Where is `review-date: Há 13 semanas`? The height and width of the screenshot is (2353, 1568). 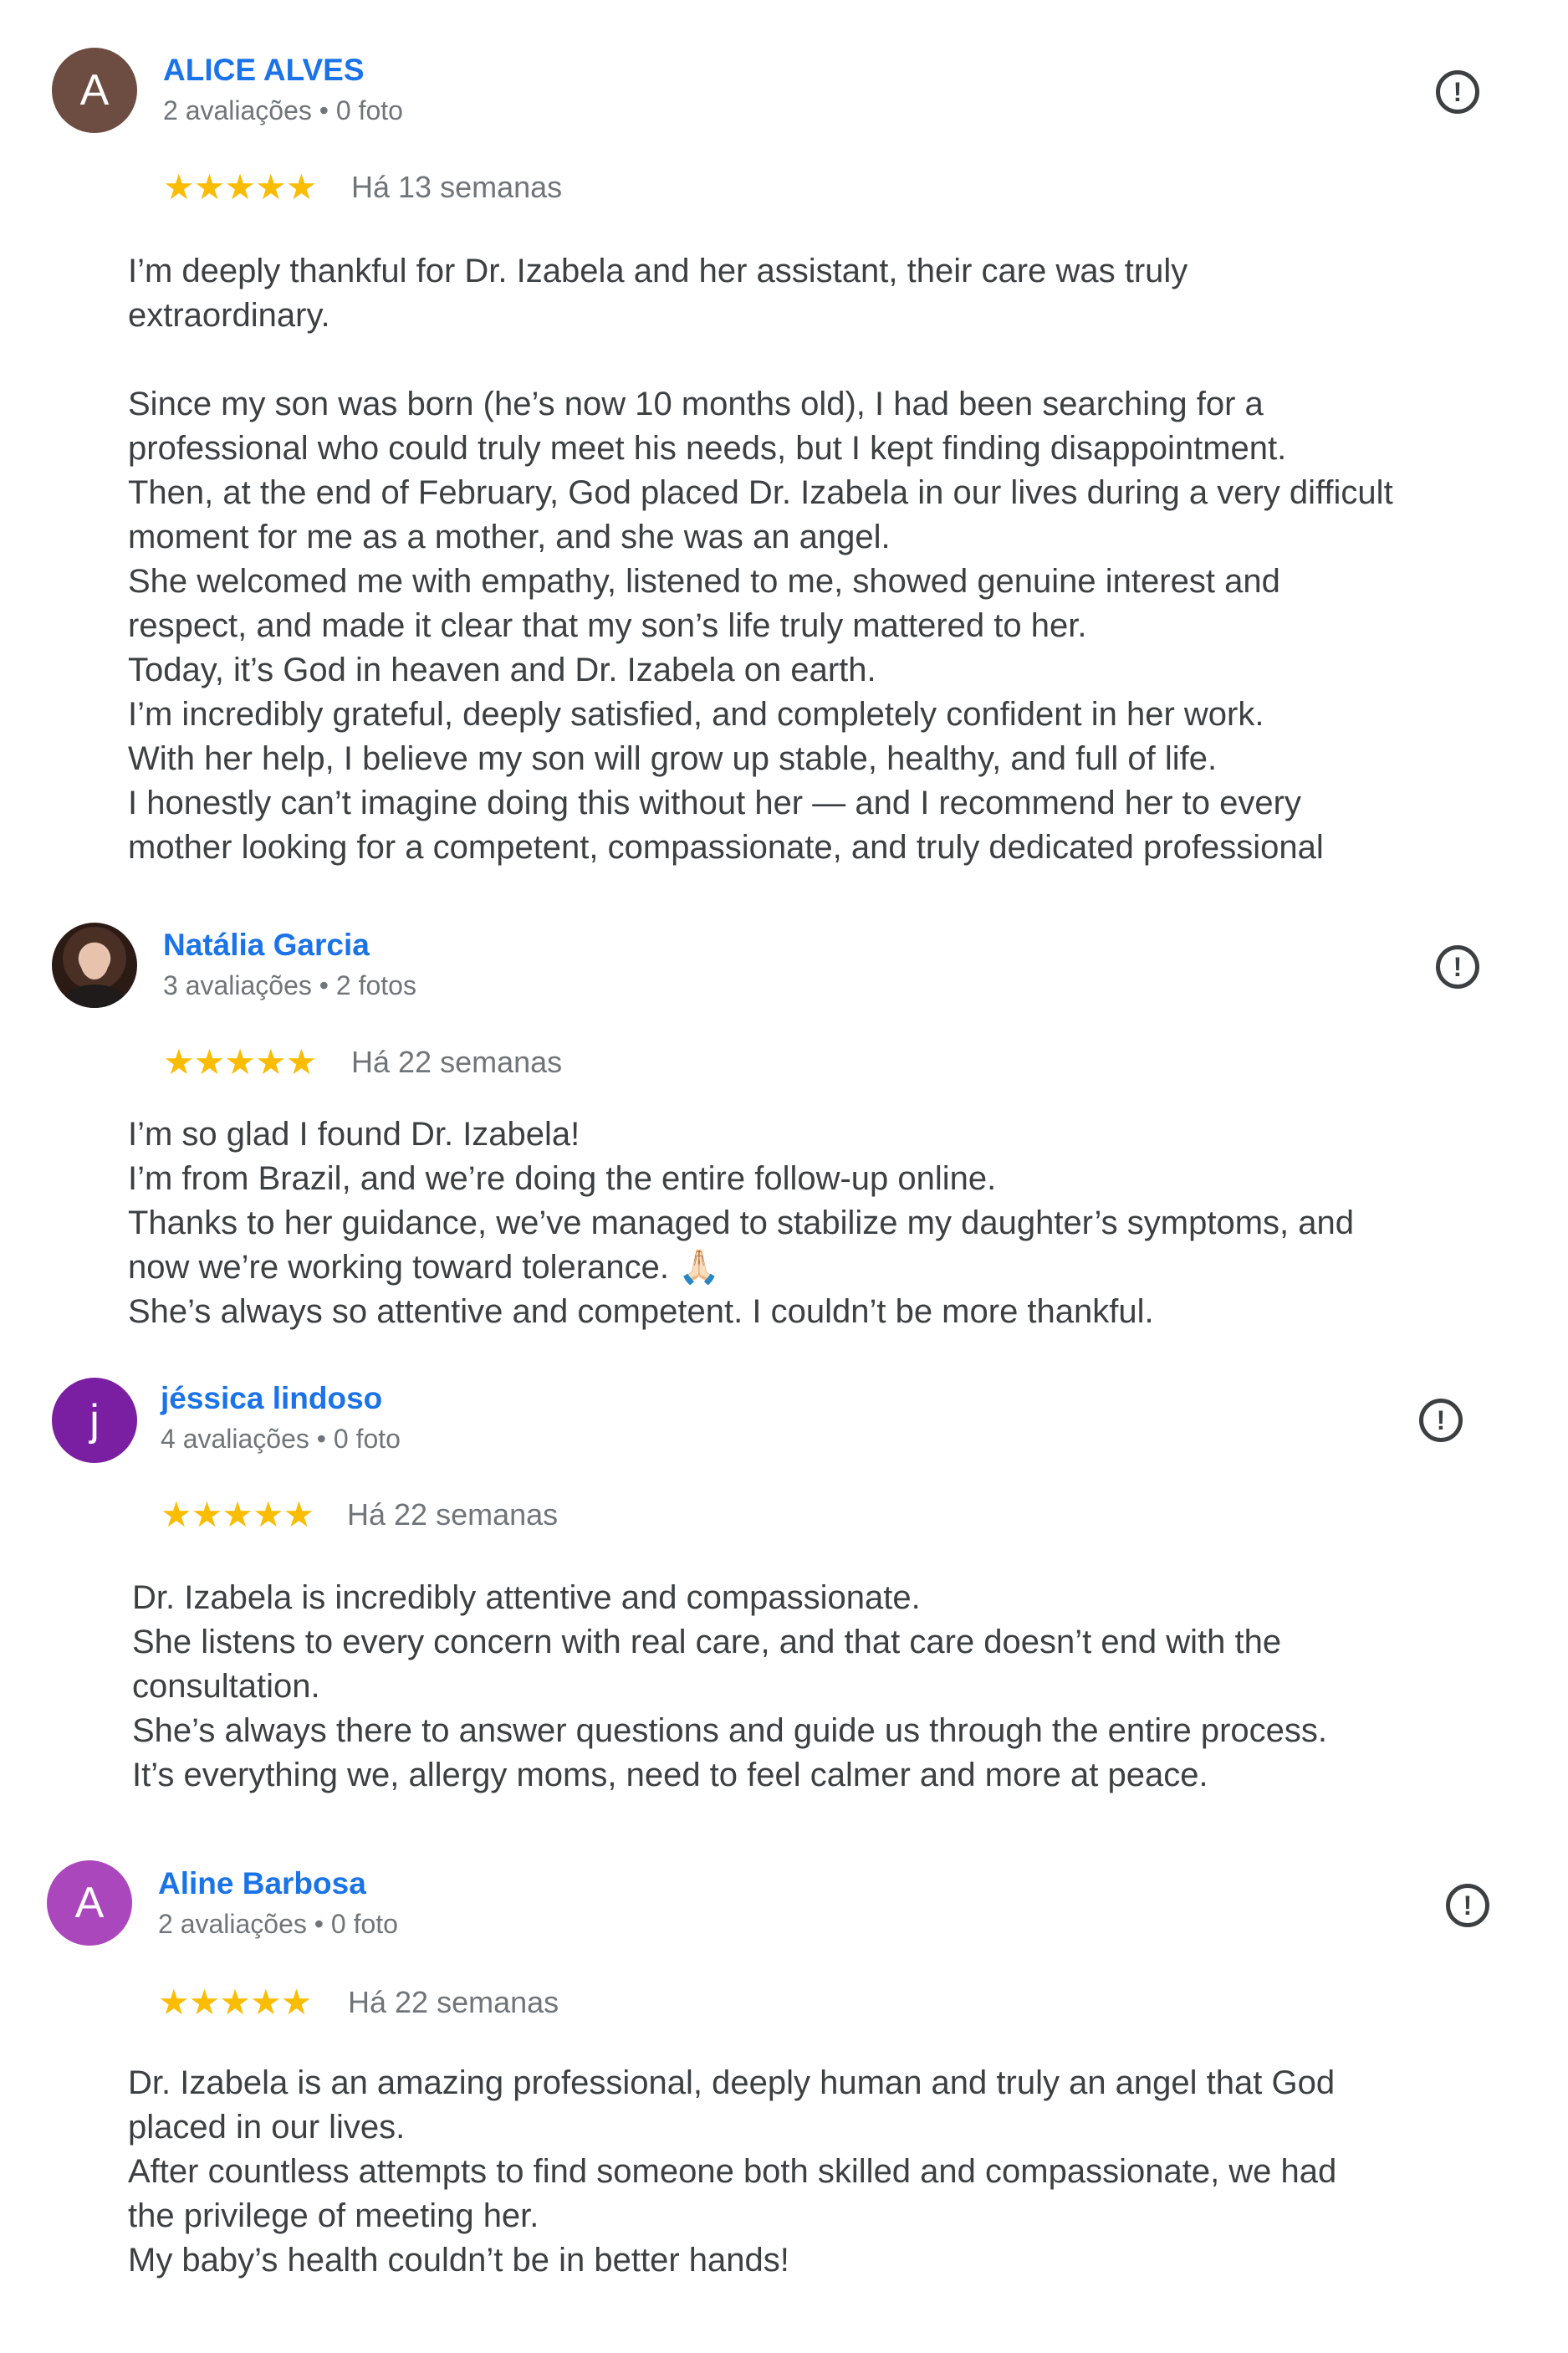
review-date: Há 13 semanas is located at coordinates (457, 187).